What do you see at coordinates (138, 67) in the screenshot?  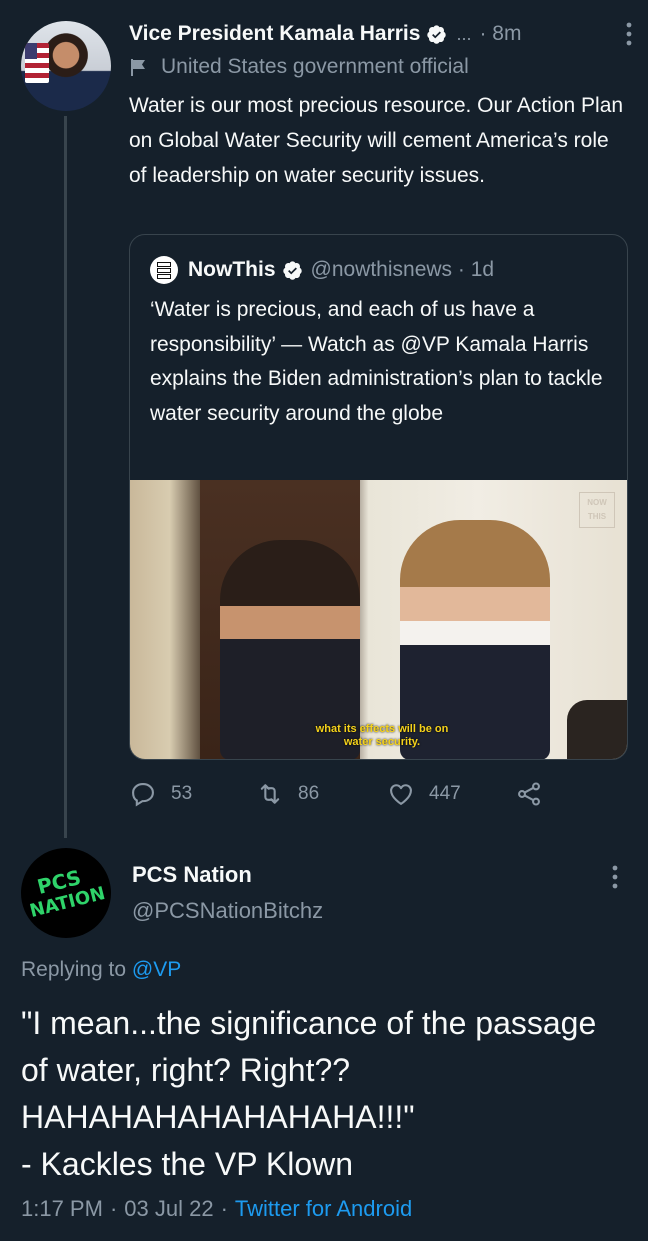 I see `flag-icon` at bounding box center [138, 67].